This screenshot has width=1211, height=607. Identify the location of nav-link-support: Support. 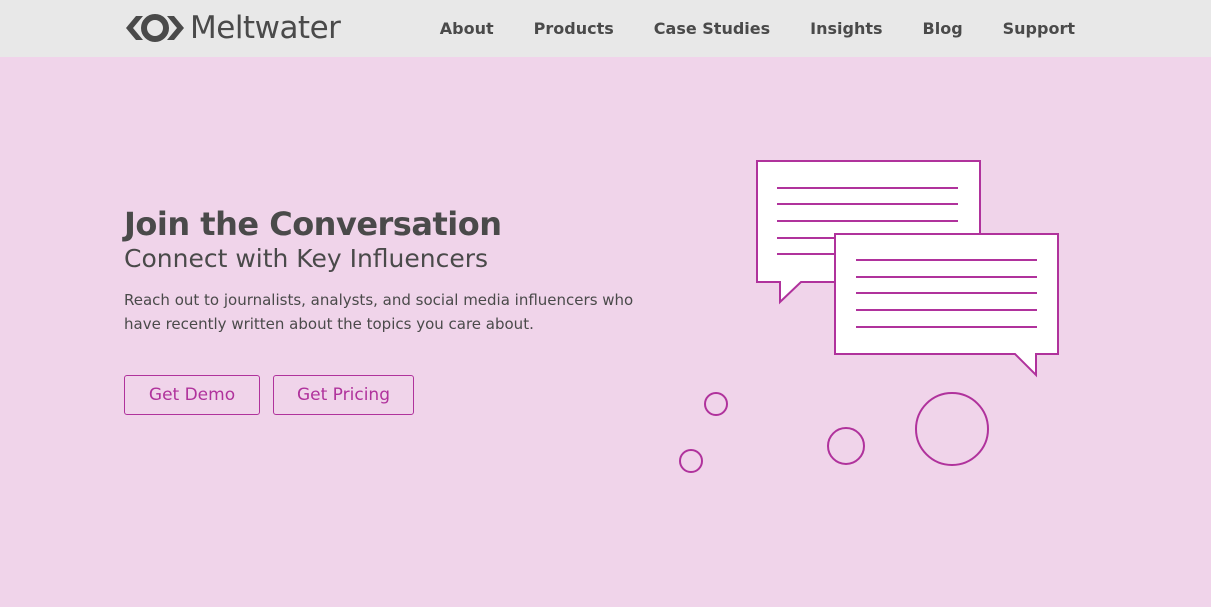
(1039, 28).